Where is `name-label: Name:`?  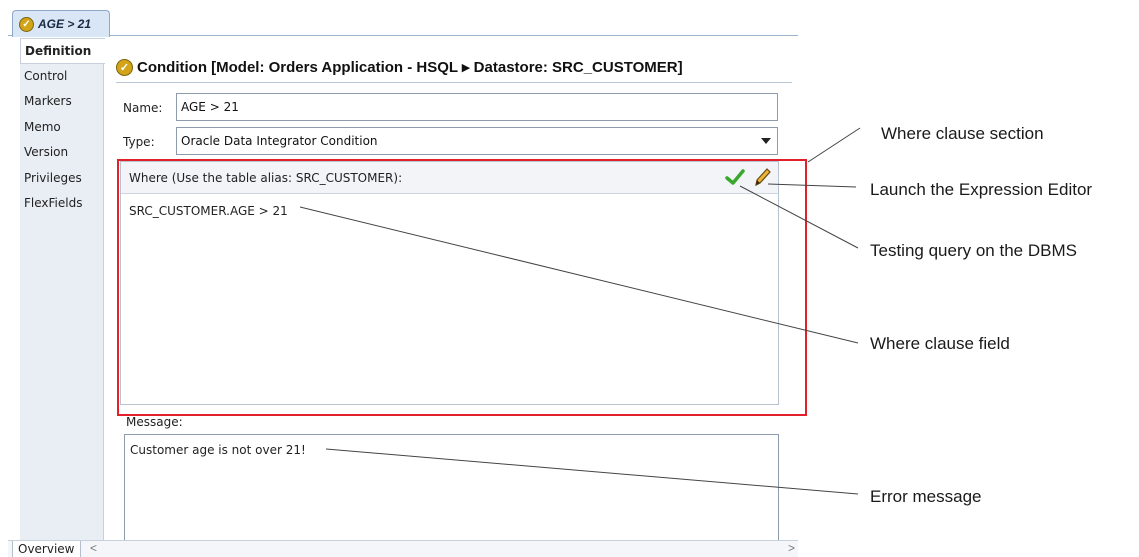 name-label: Name: is located at coordinates (143, 108).